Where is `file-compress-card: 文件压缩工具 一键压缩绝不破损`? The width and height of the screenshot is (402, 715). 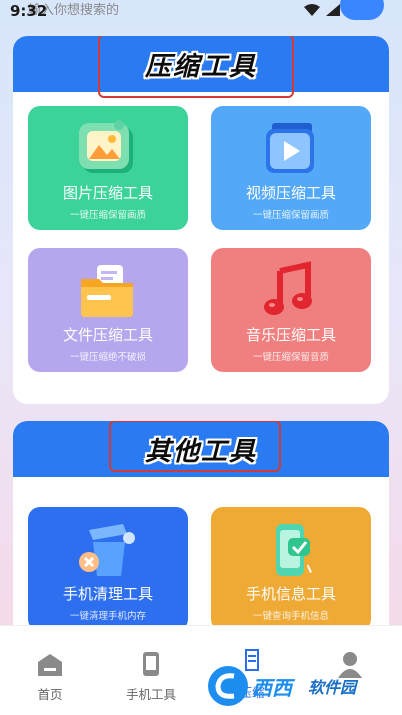
file-compress-card: 文件压缩工具 一键压缩绝不破损 is located at coordinates (108, 310).